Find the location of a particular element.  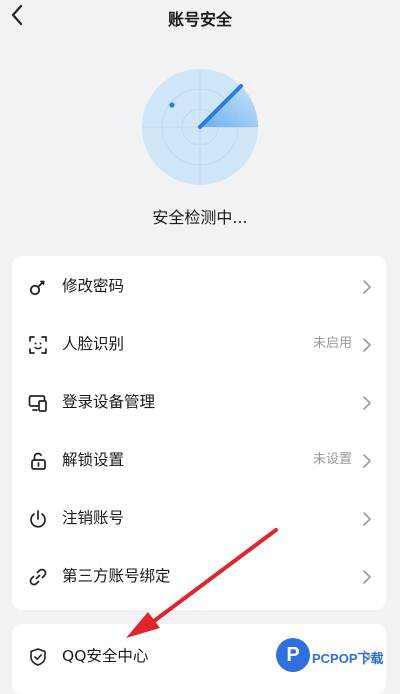

radar-scan-icon is located at coordinates (200, 127).